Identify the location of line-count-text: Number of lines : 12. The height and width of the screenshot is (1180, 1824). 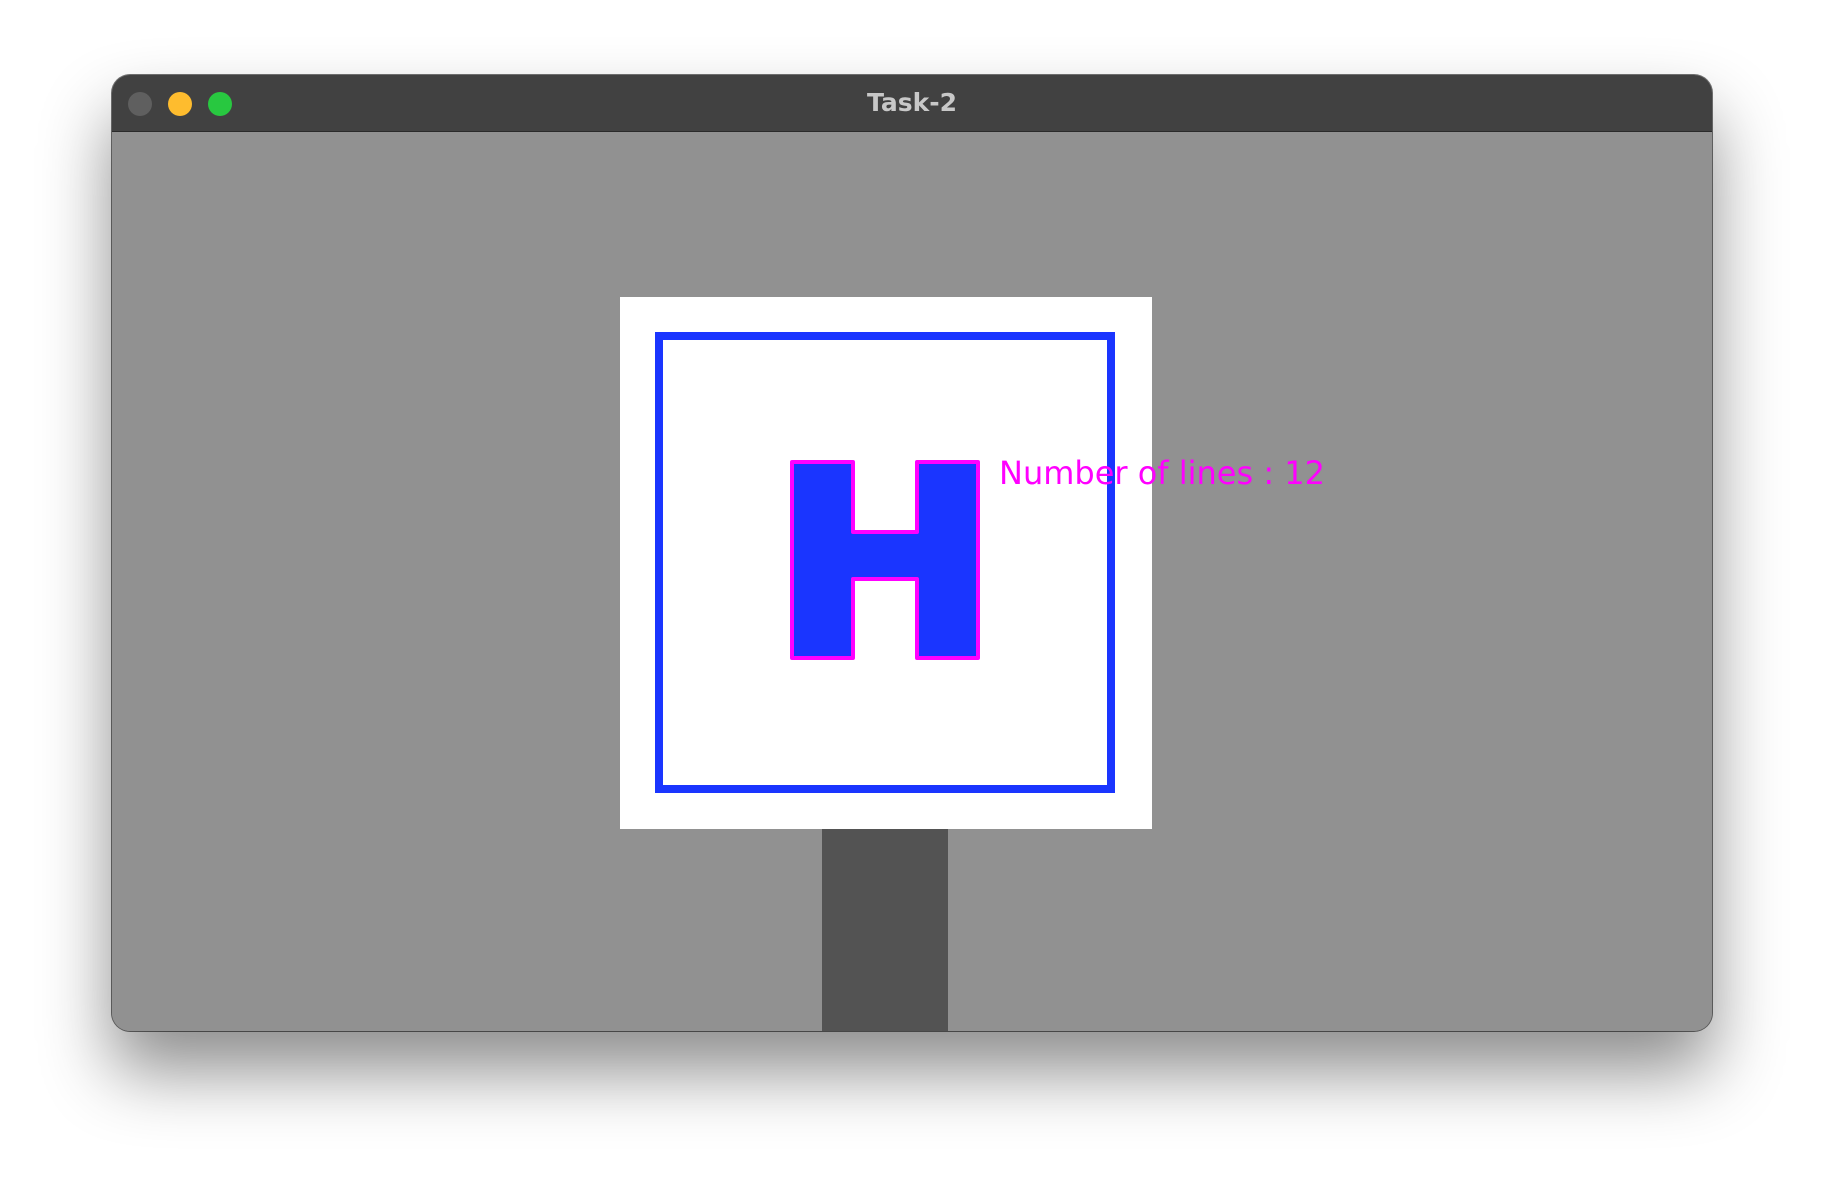
(1162, 473).